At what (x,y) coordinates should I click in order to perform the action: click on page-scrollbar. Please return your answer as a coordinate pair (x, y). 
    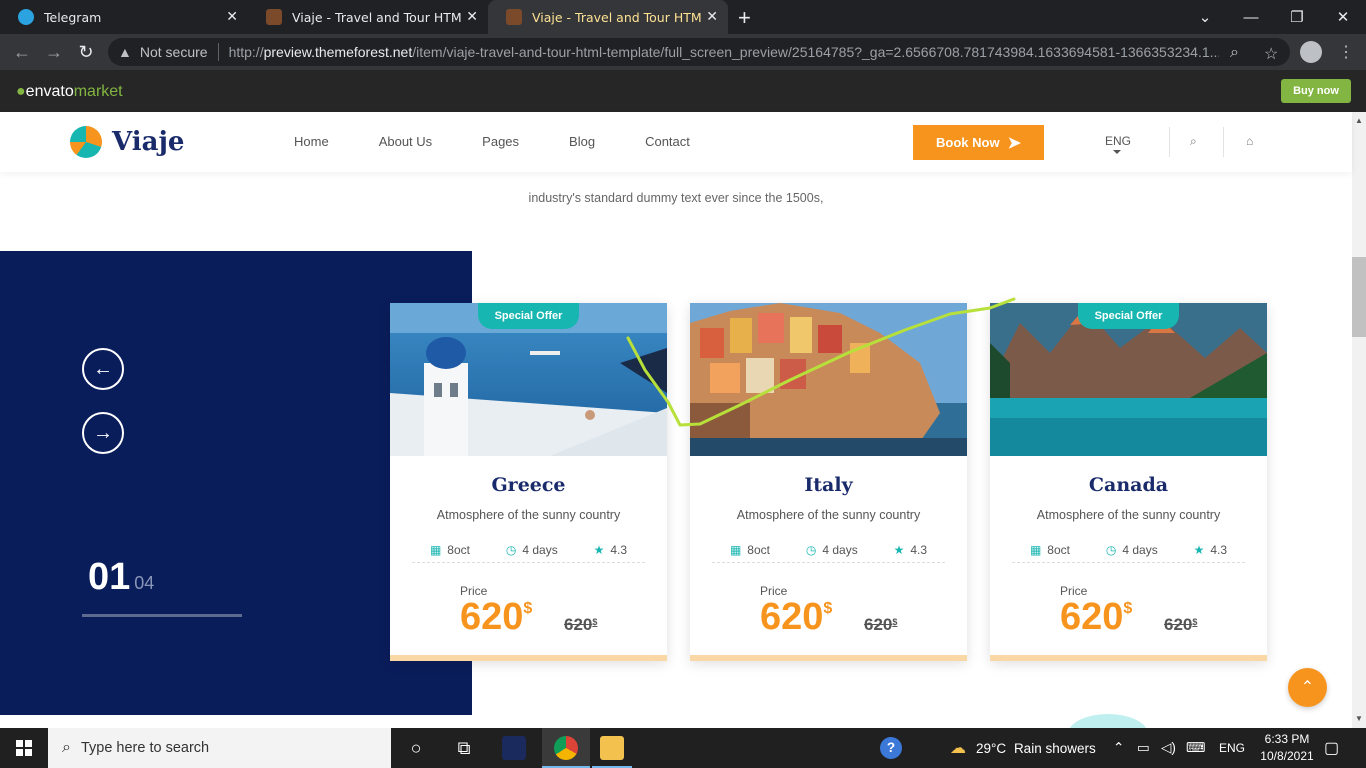
    Looking at the image, I should click on (1359, 420).